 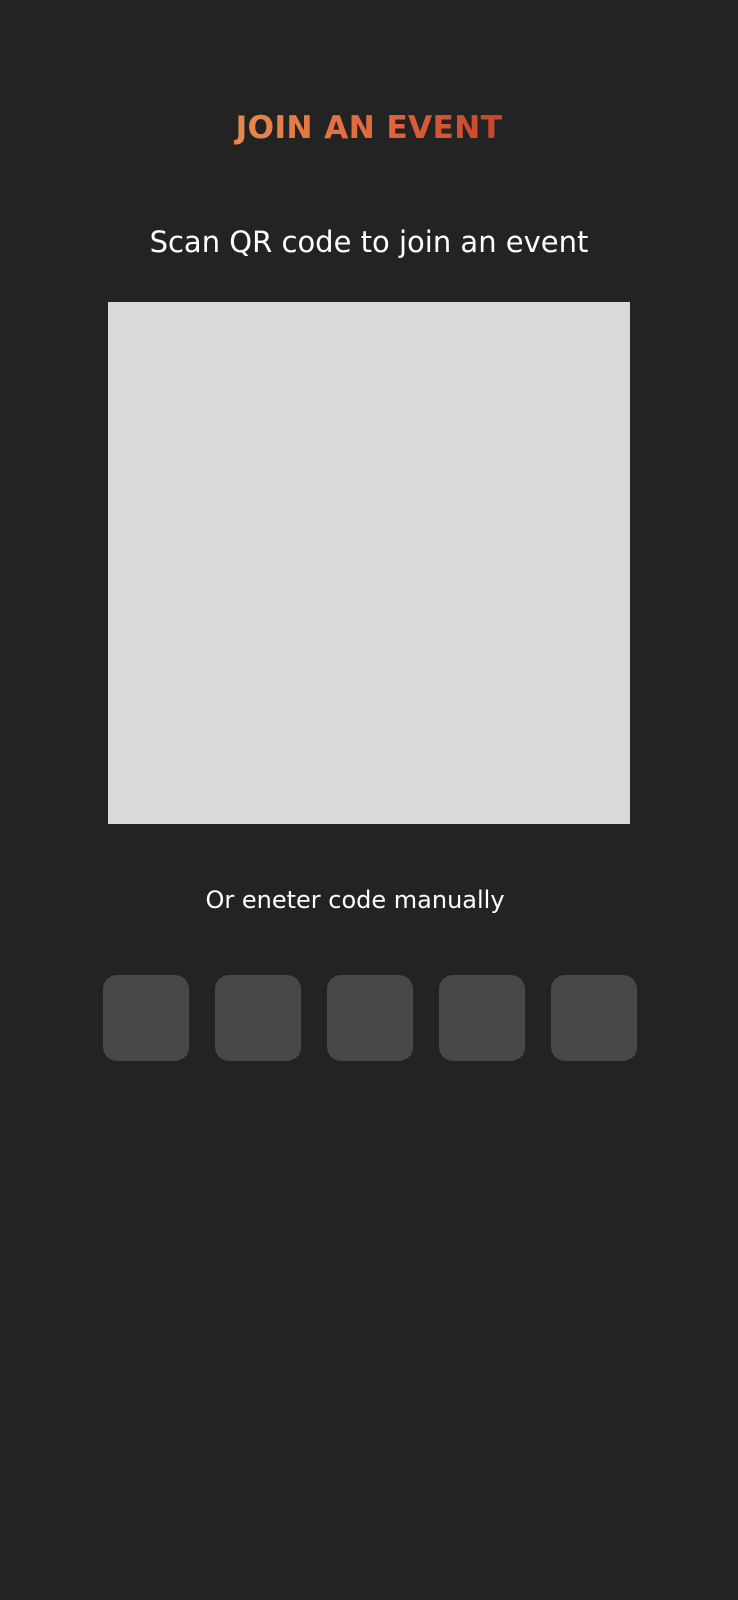 I want to click on page-title-text: JOIN AN EVENT, so click(x=369, y=128).